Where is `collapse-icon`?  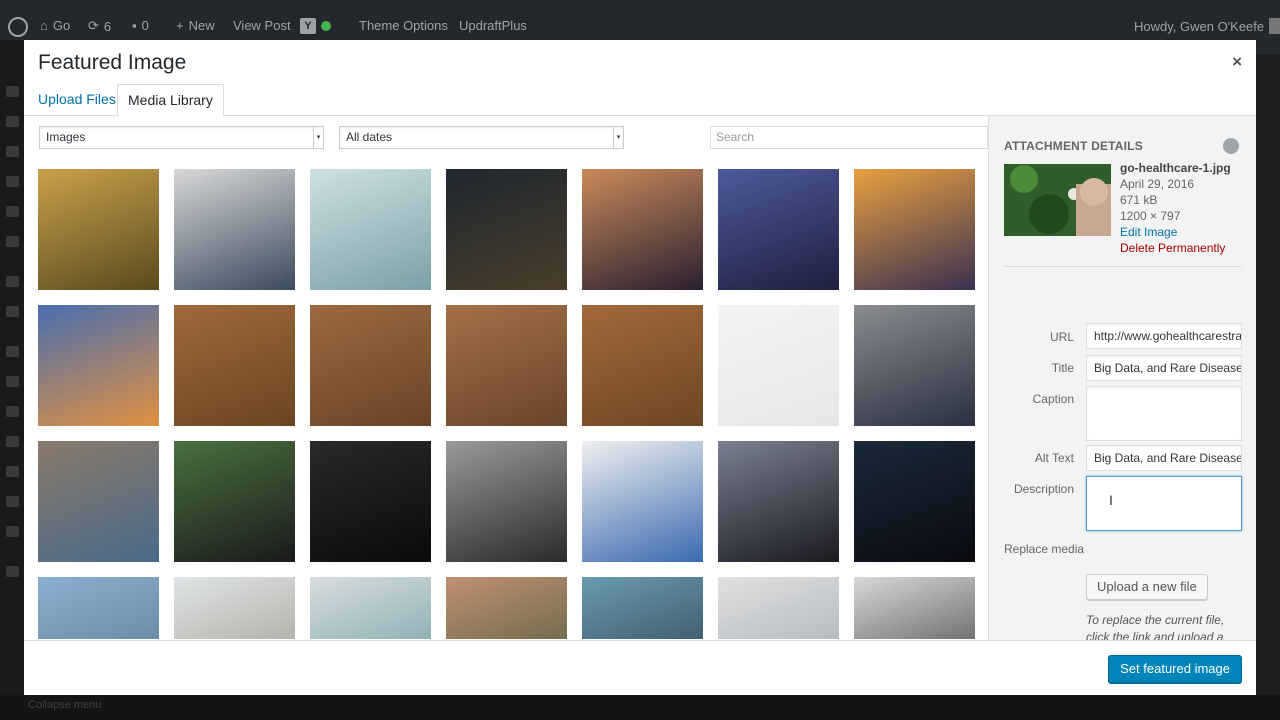 collapse-icon is located at coordinates (12, 571).